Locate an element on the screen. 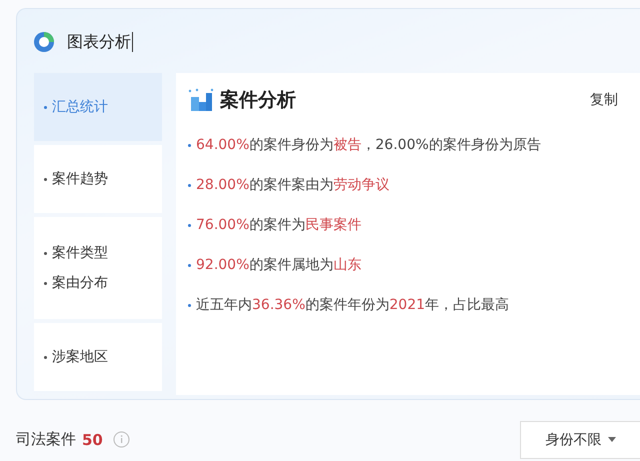  identity-filter-dropdown: 身份不限 is located at coordinates (580, 439).